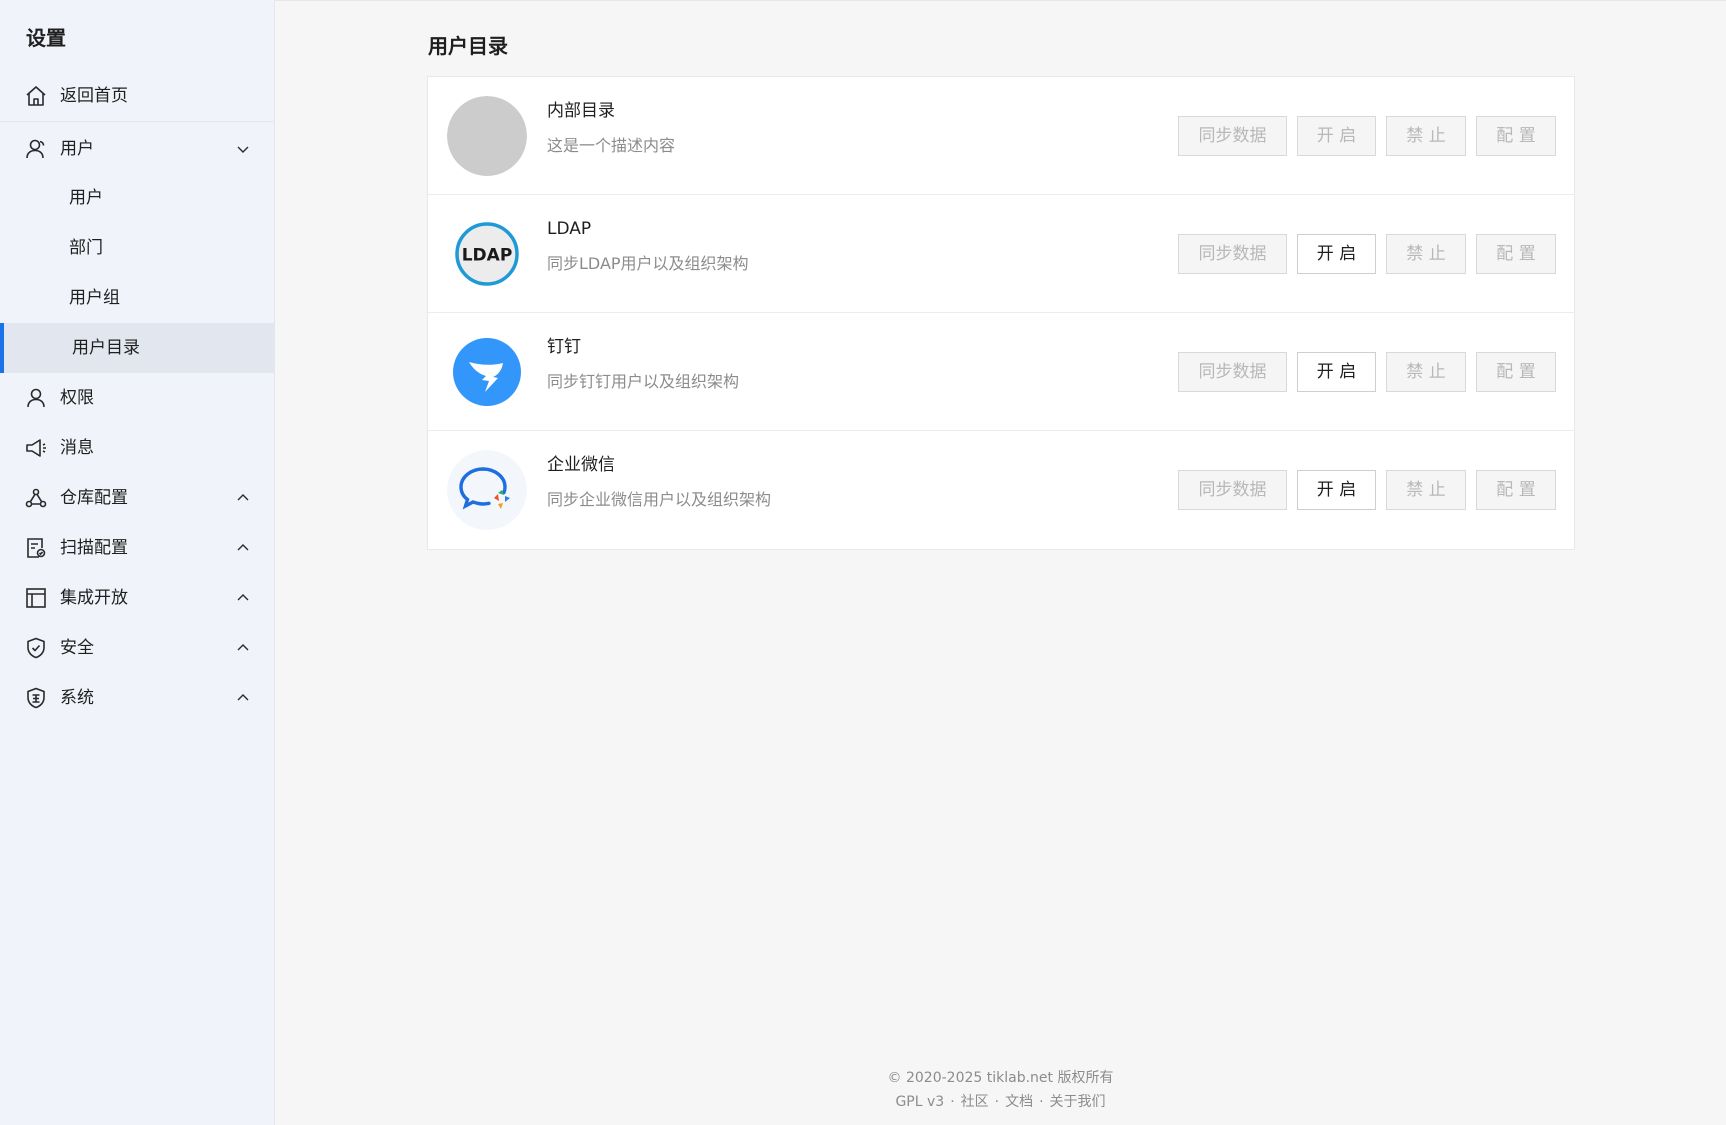 The height and width of the screenshot is (1125, 1726). What do you see at coordinates (137, 698) in the screenshot?
I see `sidebar-item-system: 系统` at bounding box center [137, 698].